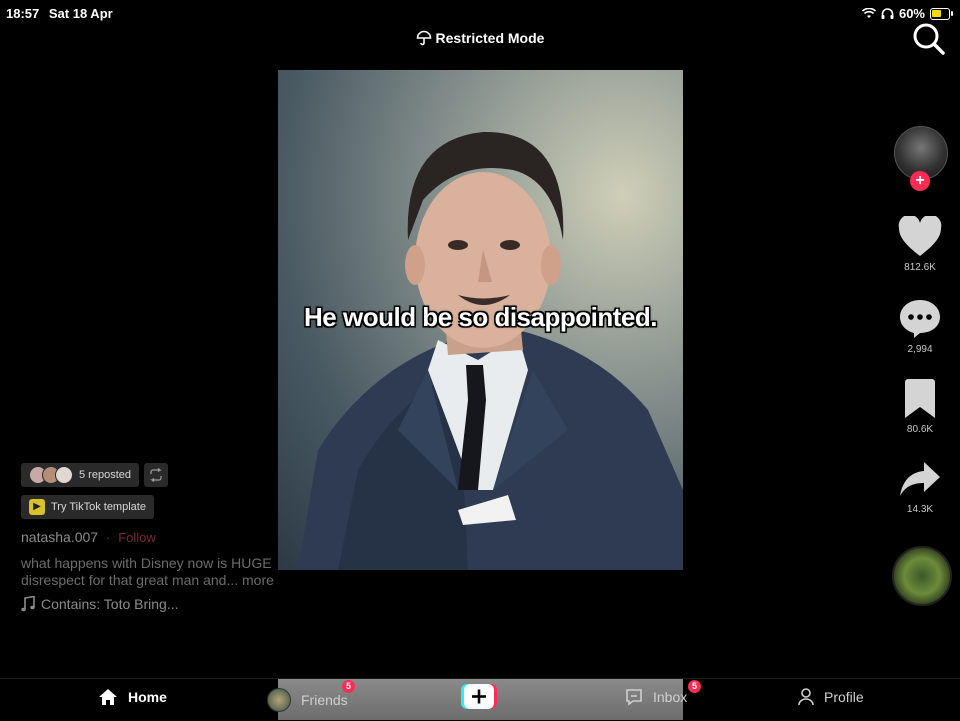  What do you see at coordinates (80, 13) in the screenshot?
I see `status-date: Sat 18 Apr` at bounding box center [80, 13].